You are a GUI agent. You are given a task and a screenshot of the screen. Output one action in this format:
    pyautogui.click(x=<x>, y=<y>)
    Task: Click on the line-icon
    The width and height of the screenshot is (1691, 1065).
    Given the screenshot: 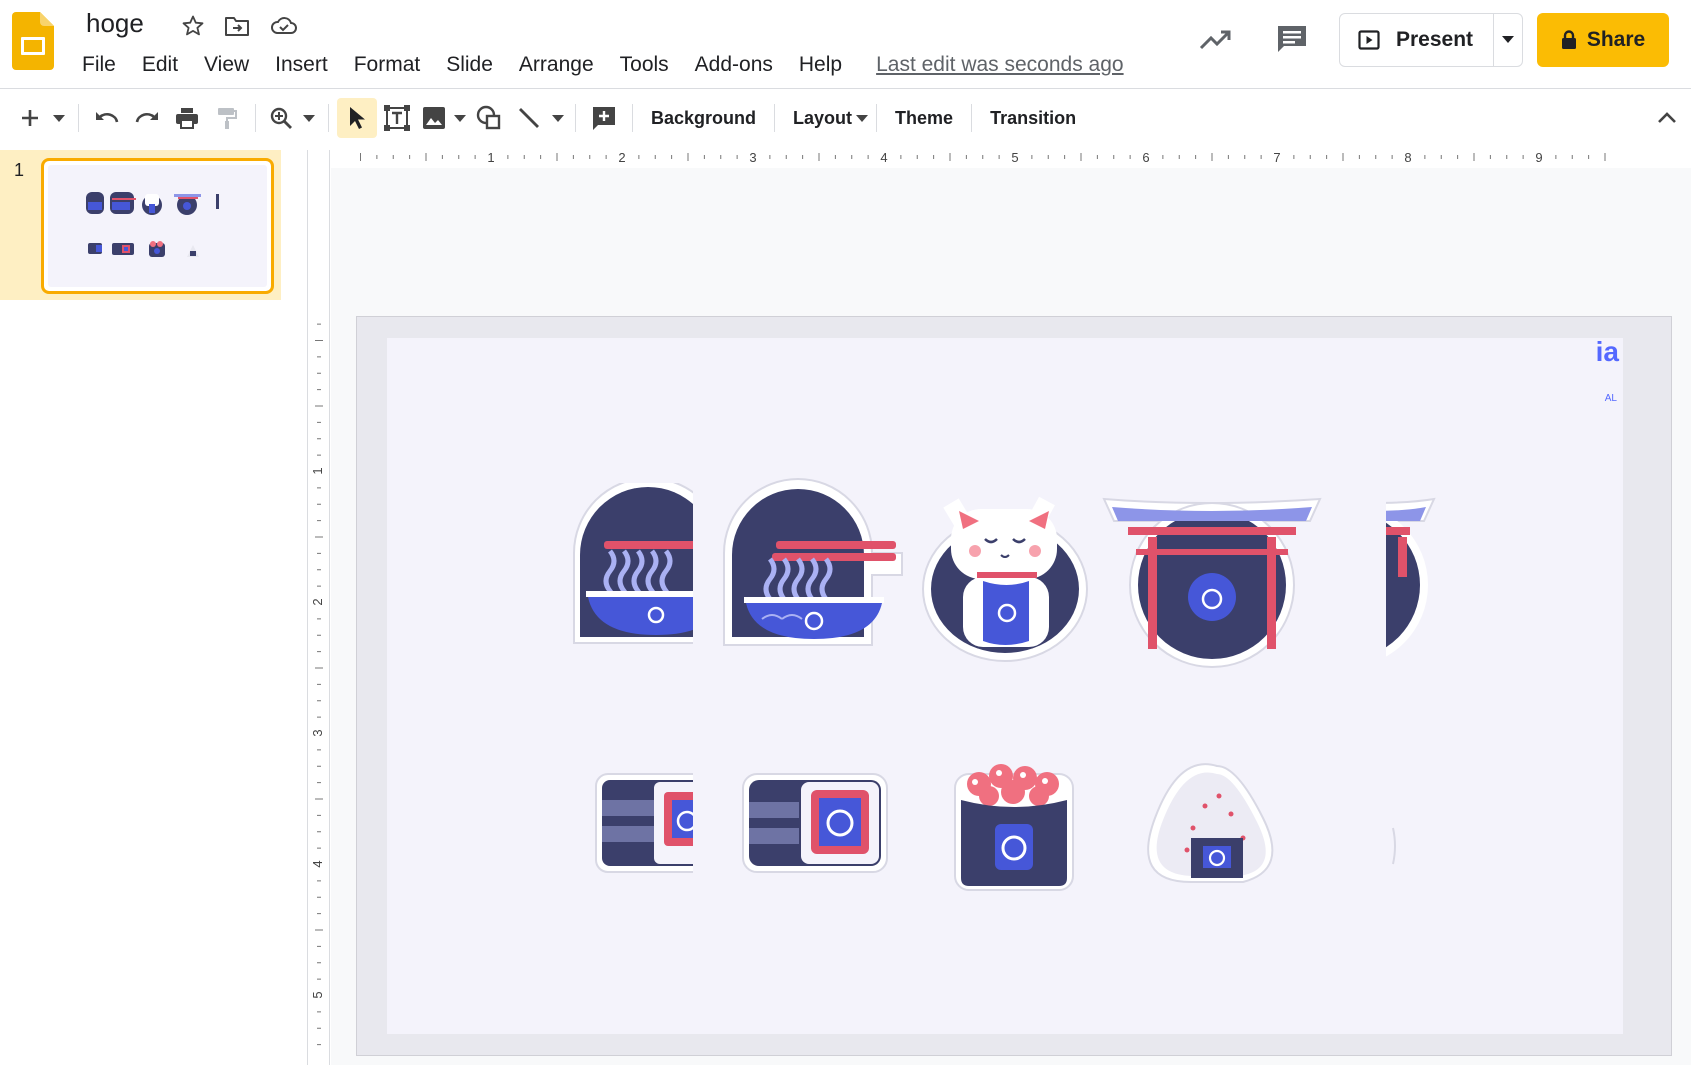 What is the action you would take?
    pyautogui.click(x=529, y=118)
    